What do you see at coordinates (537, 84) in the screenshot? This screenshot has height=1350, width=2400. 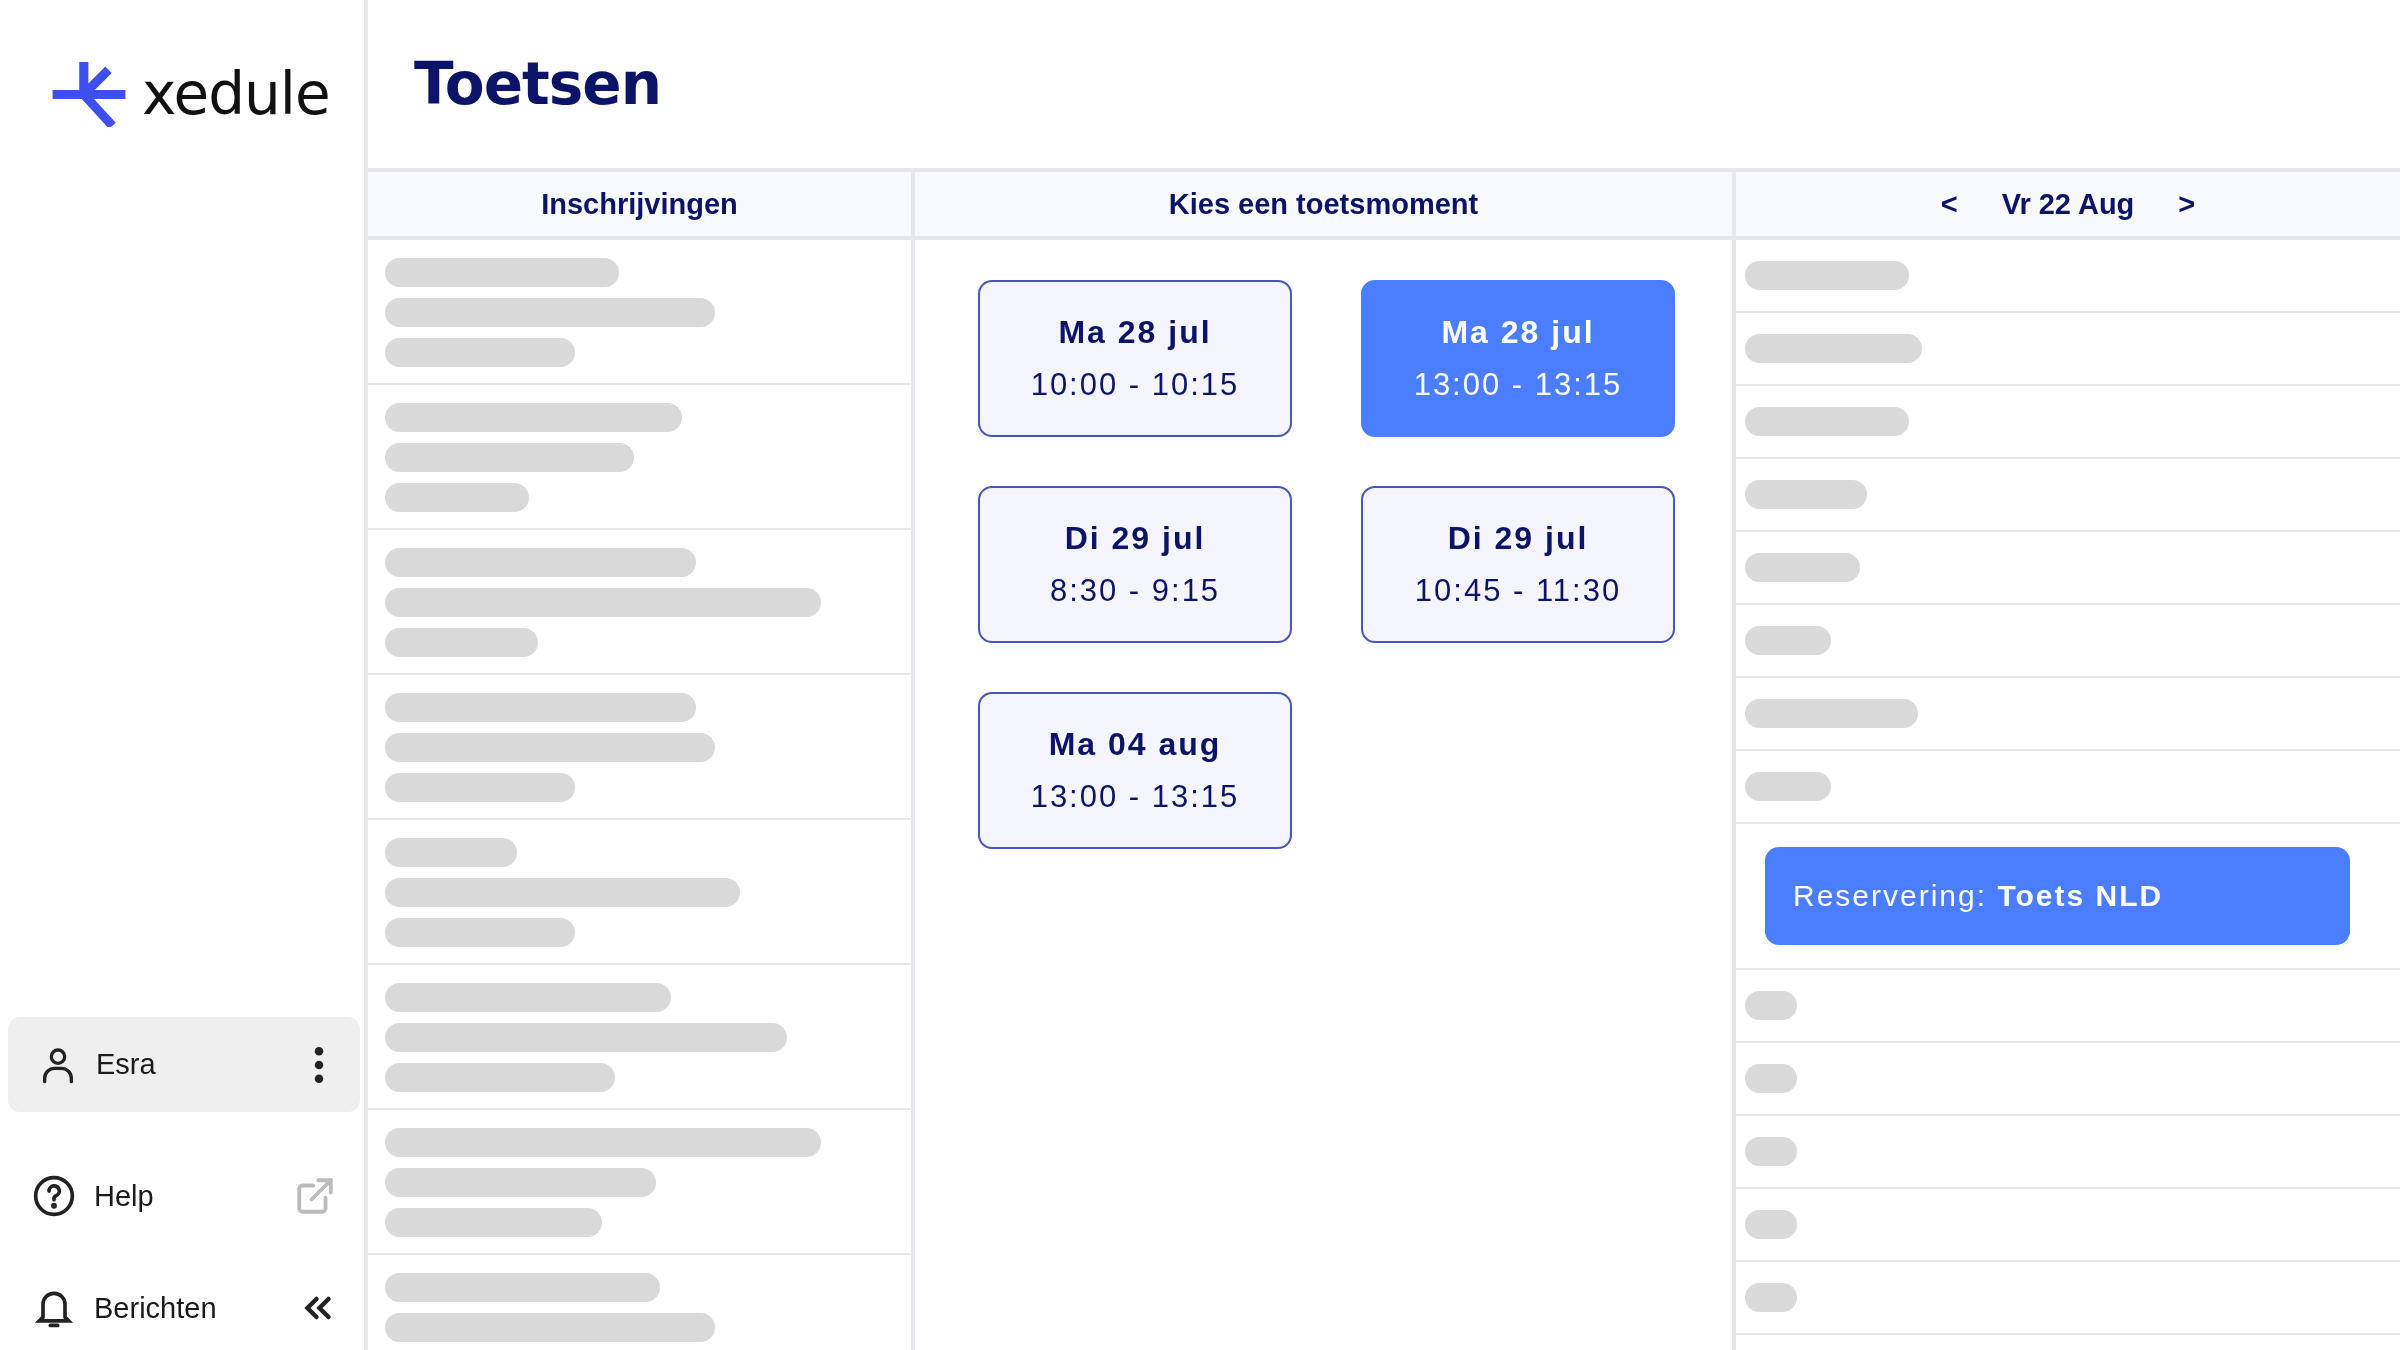 I see `page-title: Toetsen` at bounding box center [537, 84].